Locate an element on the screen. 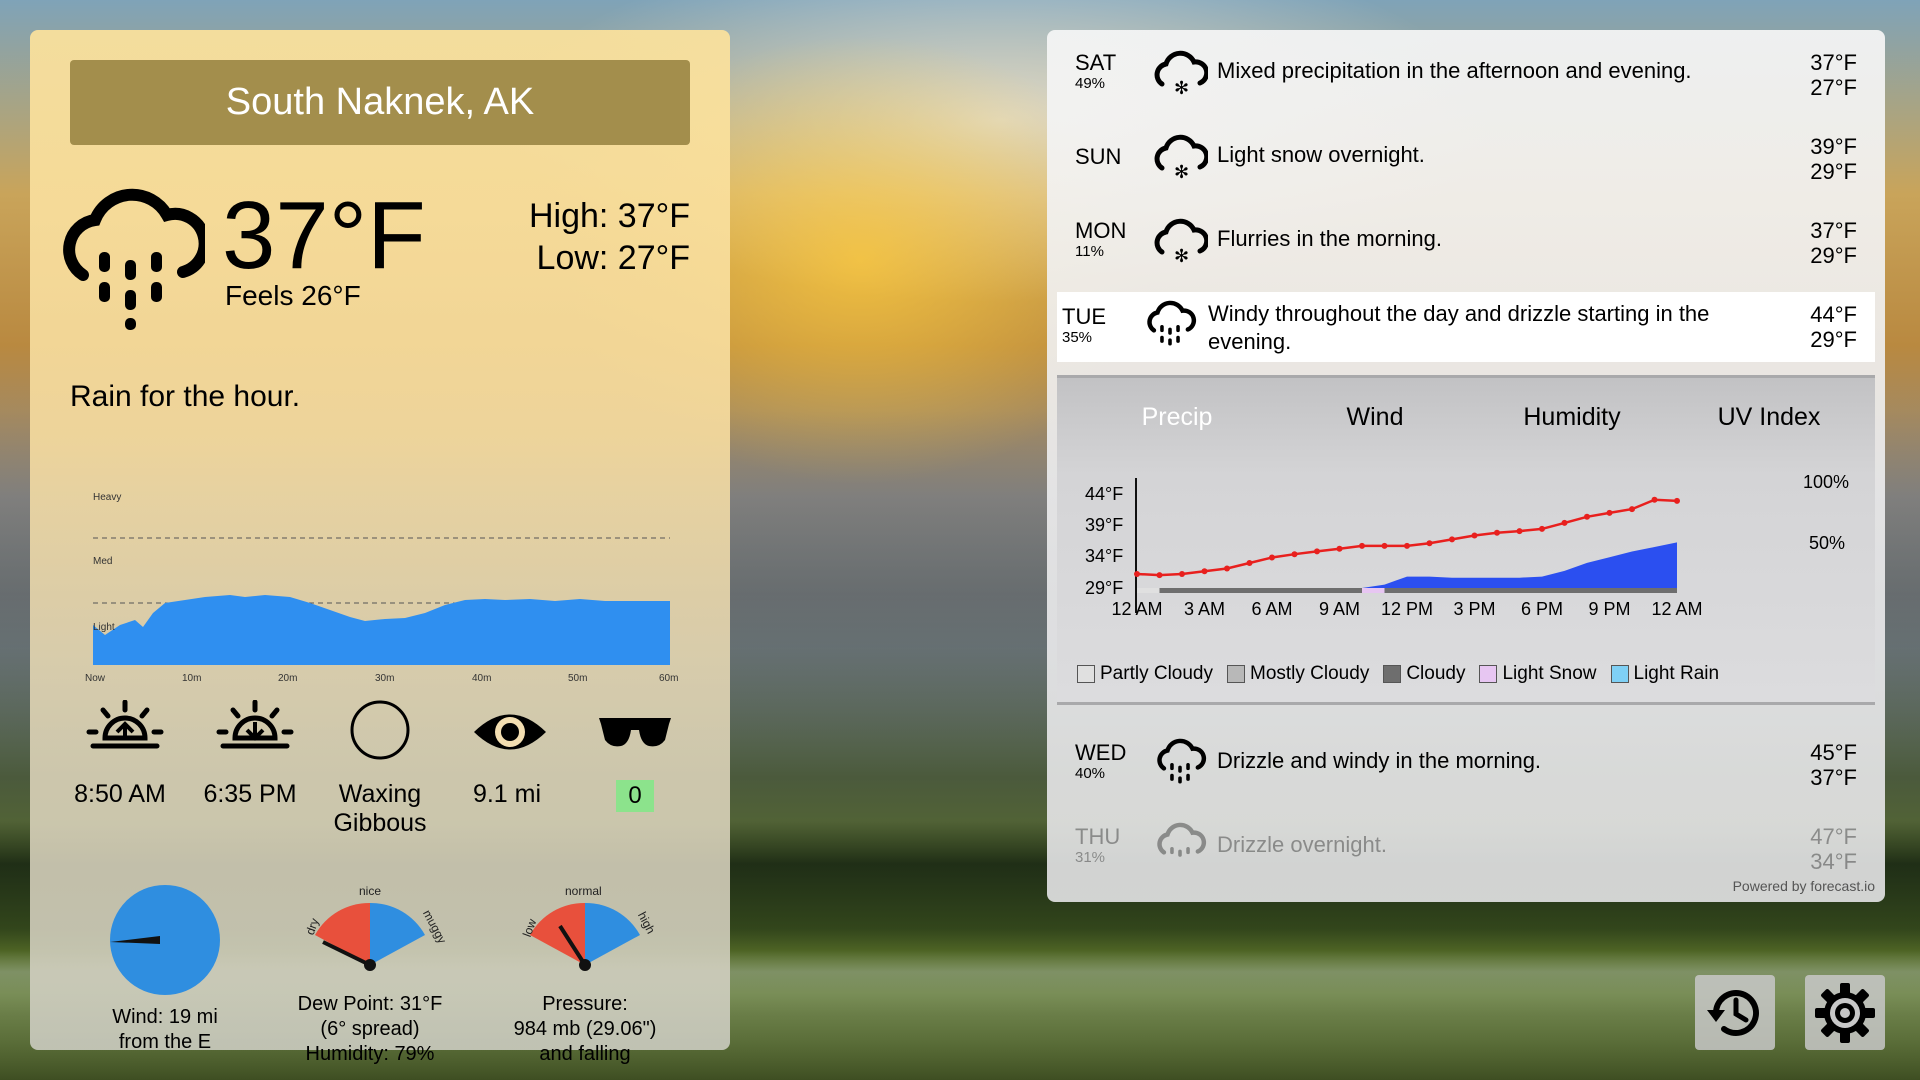 This screenshot has height=1080, width=1920. y-axis-left: 44°F 39°F 34°F 29°F is located at coordinates (1104, 541).